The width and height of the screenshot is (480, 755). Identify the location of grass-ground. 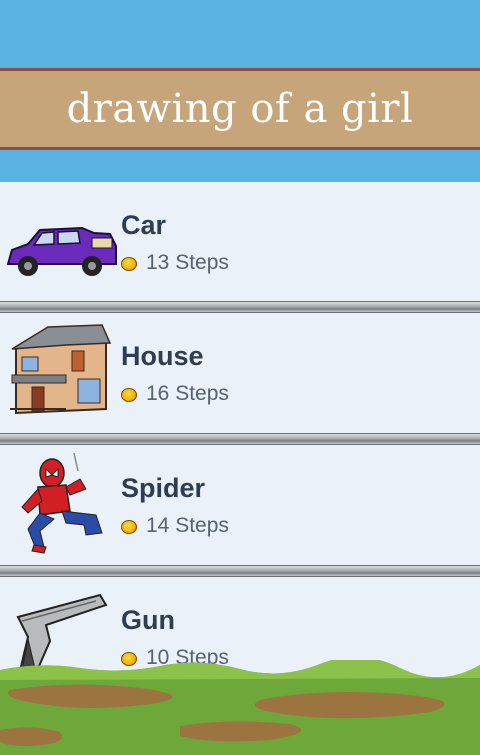
(240, 707).